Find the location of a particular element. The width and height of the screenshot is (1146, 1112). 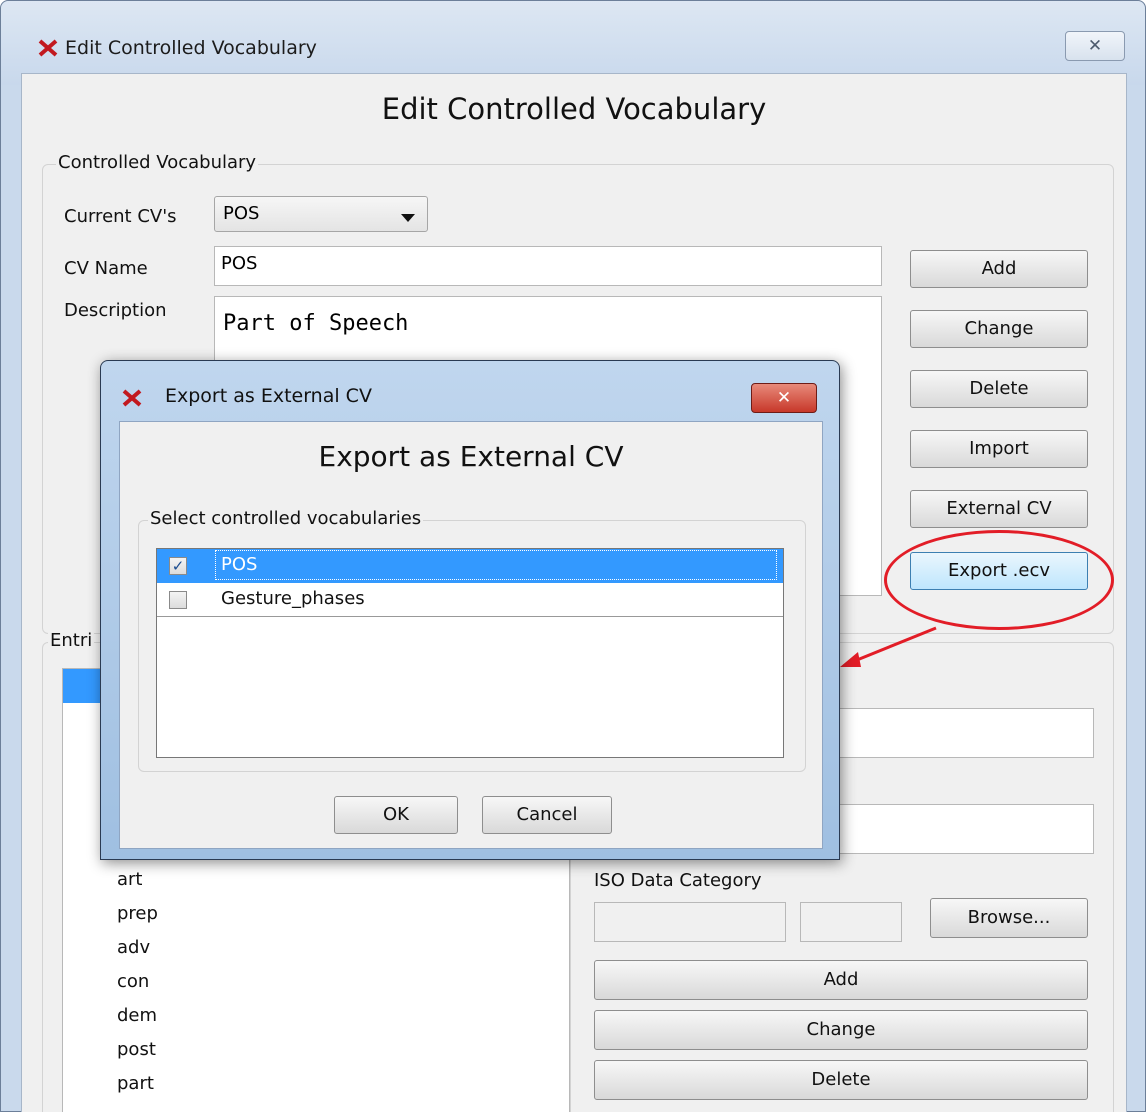

list-item: post is located at coordinates (136, 1049).